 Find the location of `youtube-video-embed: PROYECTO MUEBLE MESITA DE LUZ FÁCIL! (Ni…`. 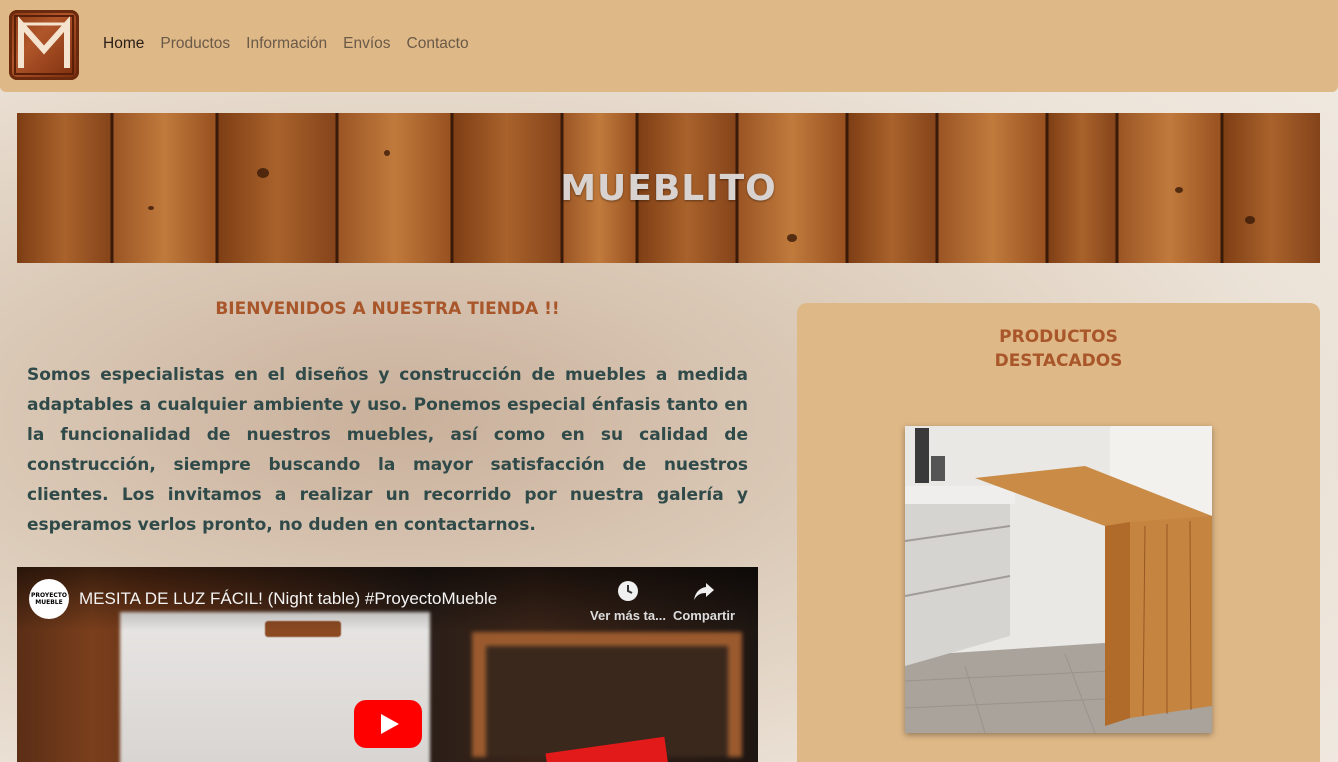

youtube-video-embed: PROYECTO MUEBLE MESITA DE LUZ FÁCIL! (Ni… is located at coordinates (387, 664).